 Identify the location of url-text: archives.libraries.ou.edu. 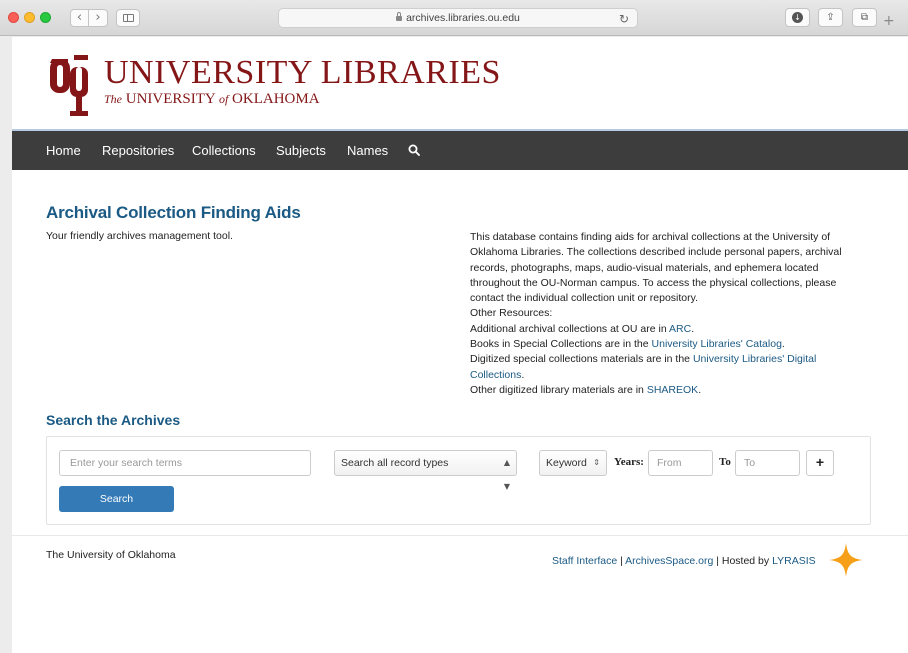
(463, 18).